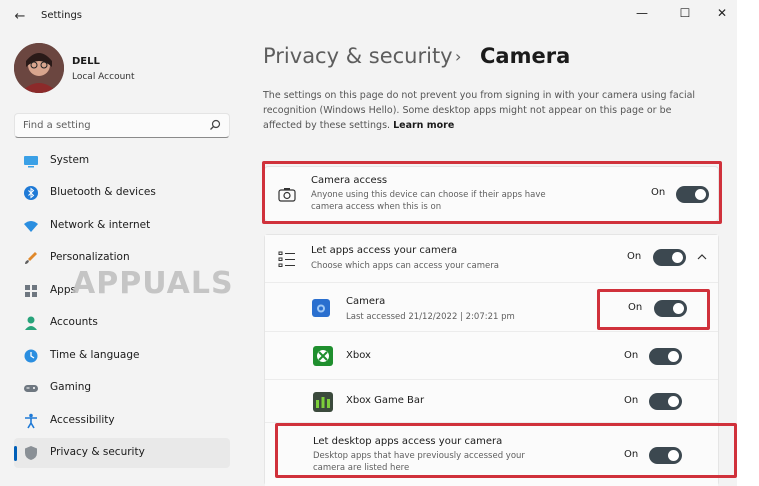  What do you see at coordinates (492, 192) in the screenshot?
I see `highlight-box-camera-access` at bounding box center [492, 192].